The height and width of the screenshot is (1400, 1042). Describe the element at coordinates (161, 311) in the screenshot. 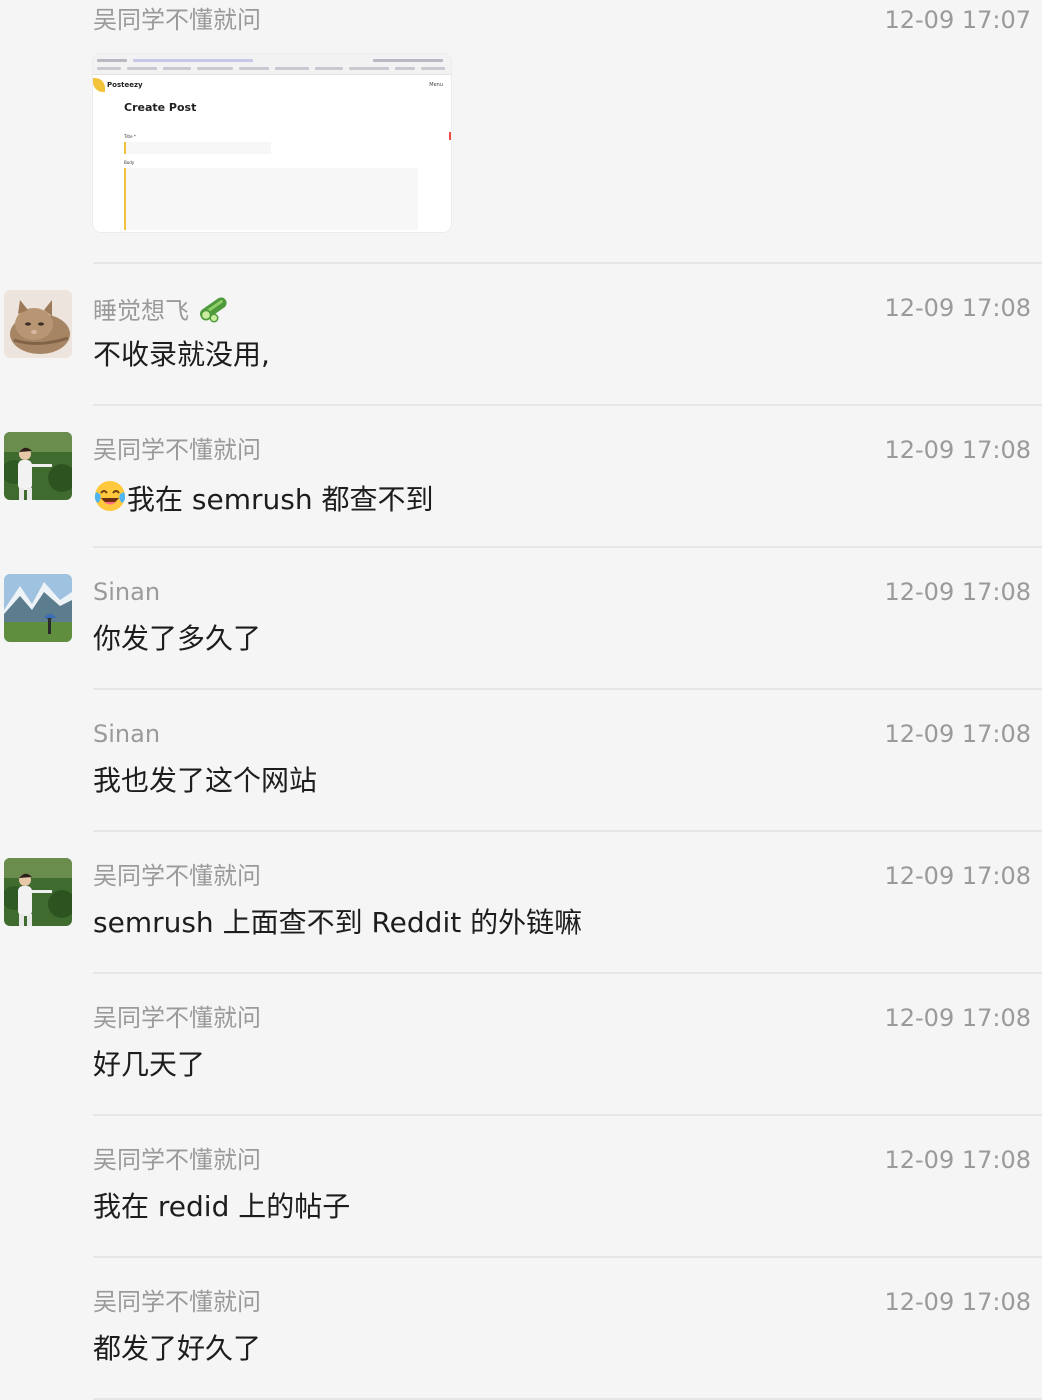

I see `sender-name: 睡觉想飞` at that location.